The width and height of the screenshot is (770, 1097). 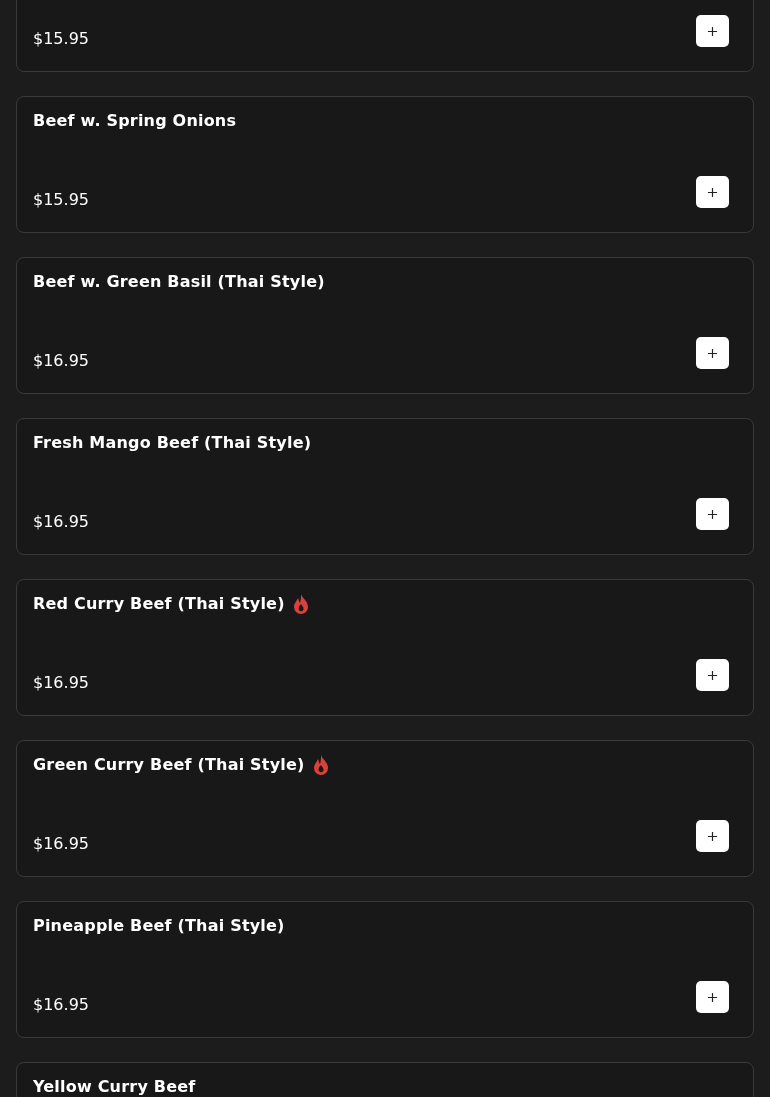 What do you see at coordinates (169, 765) in the screenshot?
I see `dish-name: Green Curry Beef (Thai Style)` at bounding box center [169, 765].